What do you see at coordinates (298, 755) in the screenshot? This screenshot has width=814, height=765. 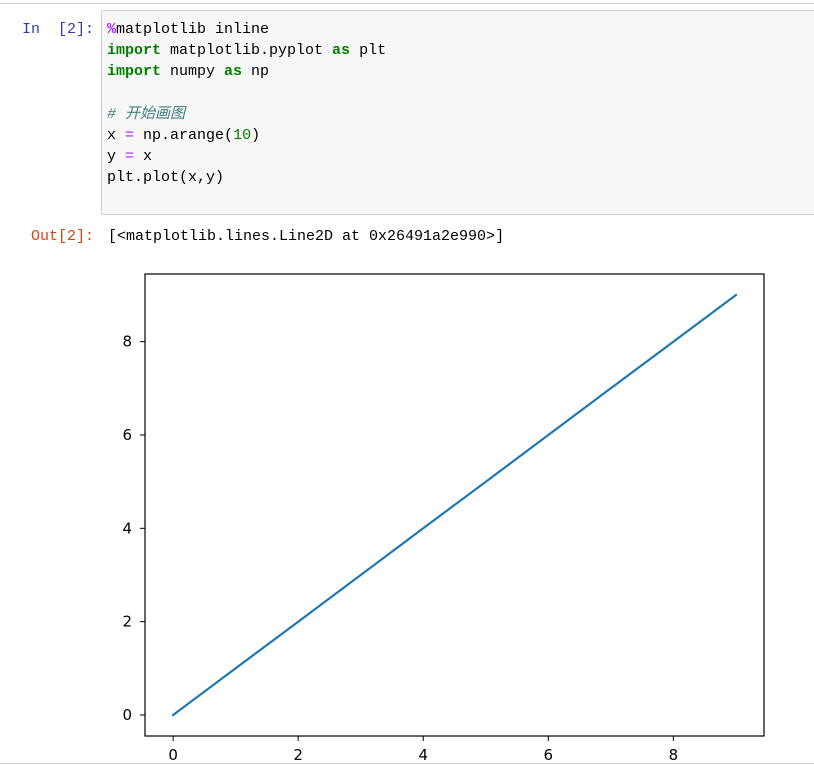 I see `x-tick-label: 2` at bounding box center [298, 755].